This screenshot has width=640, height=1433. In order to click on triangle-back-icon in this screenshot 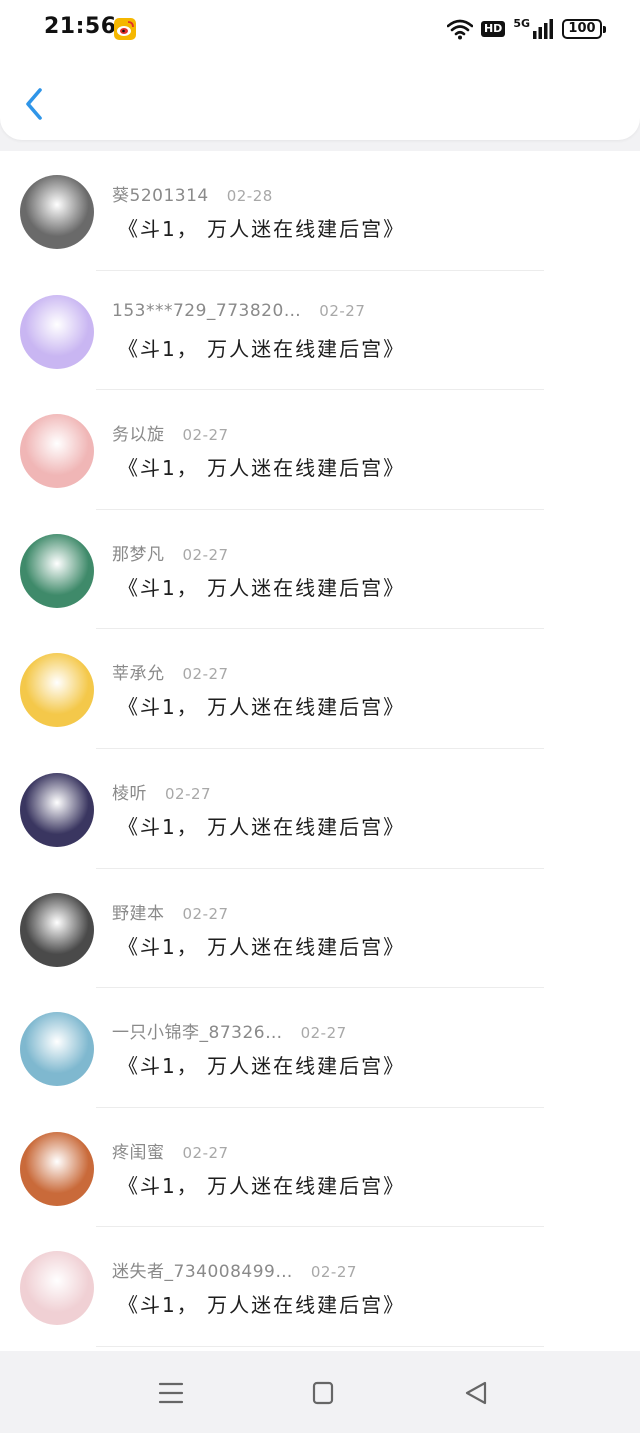, I will do `click(476, 1393)`.